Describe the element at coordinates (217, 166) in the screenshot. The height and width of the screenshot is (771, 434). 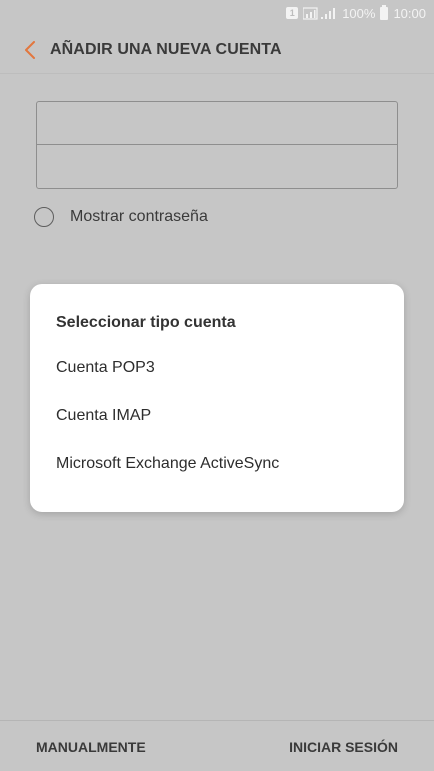
I see `password-field` at that location.